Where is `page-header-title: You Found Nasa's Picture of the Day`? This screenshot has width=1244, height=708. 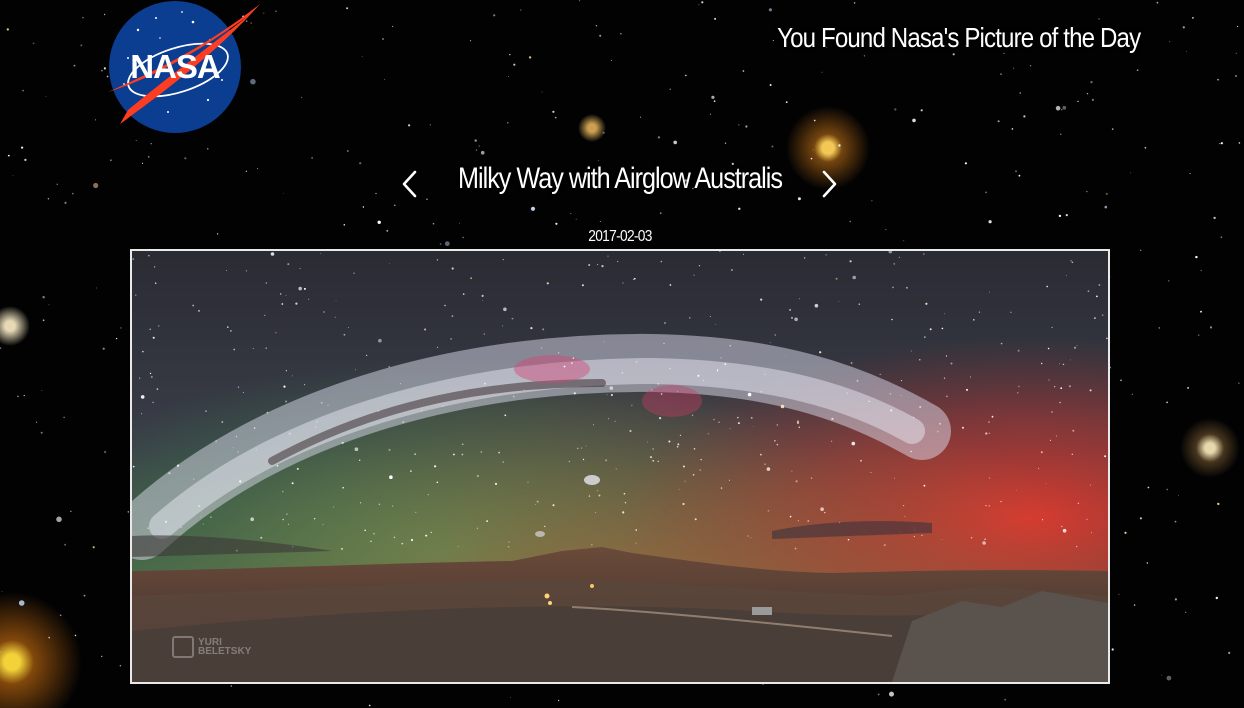 page-header-title: You Found Nasa's Picture of the Day is located at coordinates (958, 37).